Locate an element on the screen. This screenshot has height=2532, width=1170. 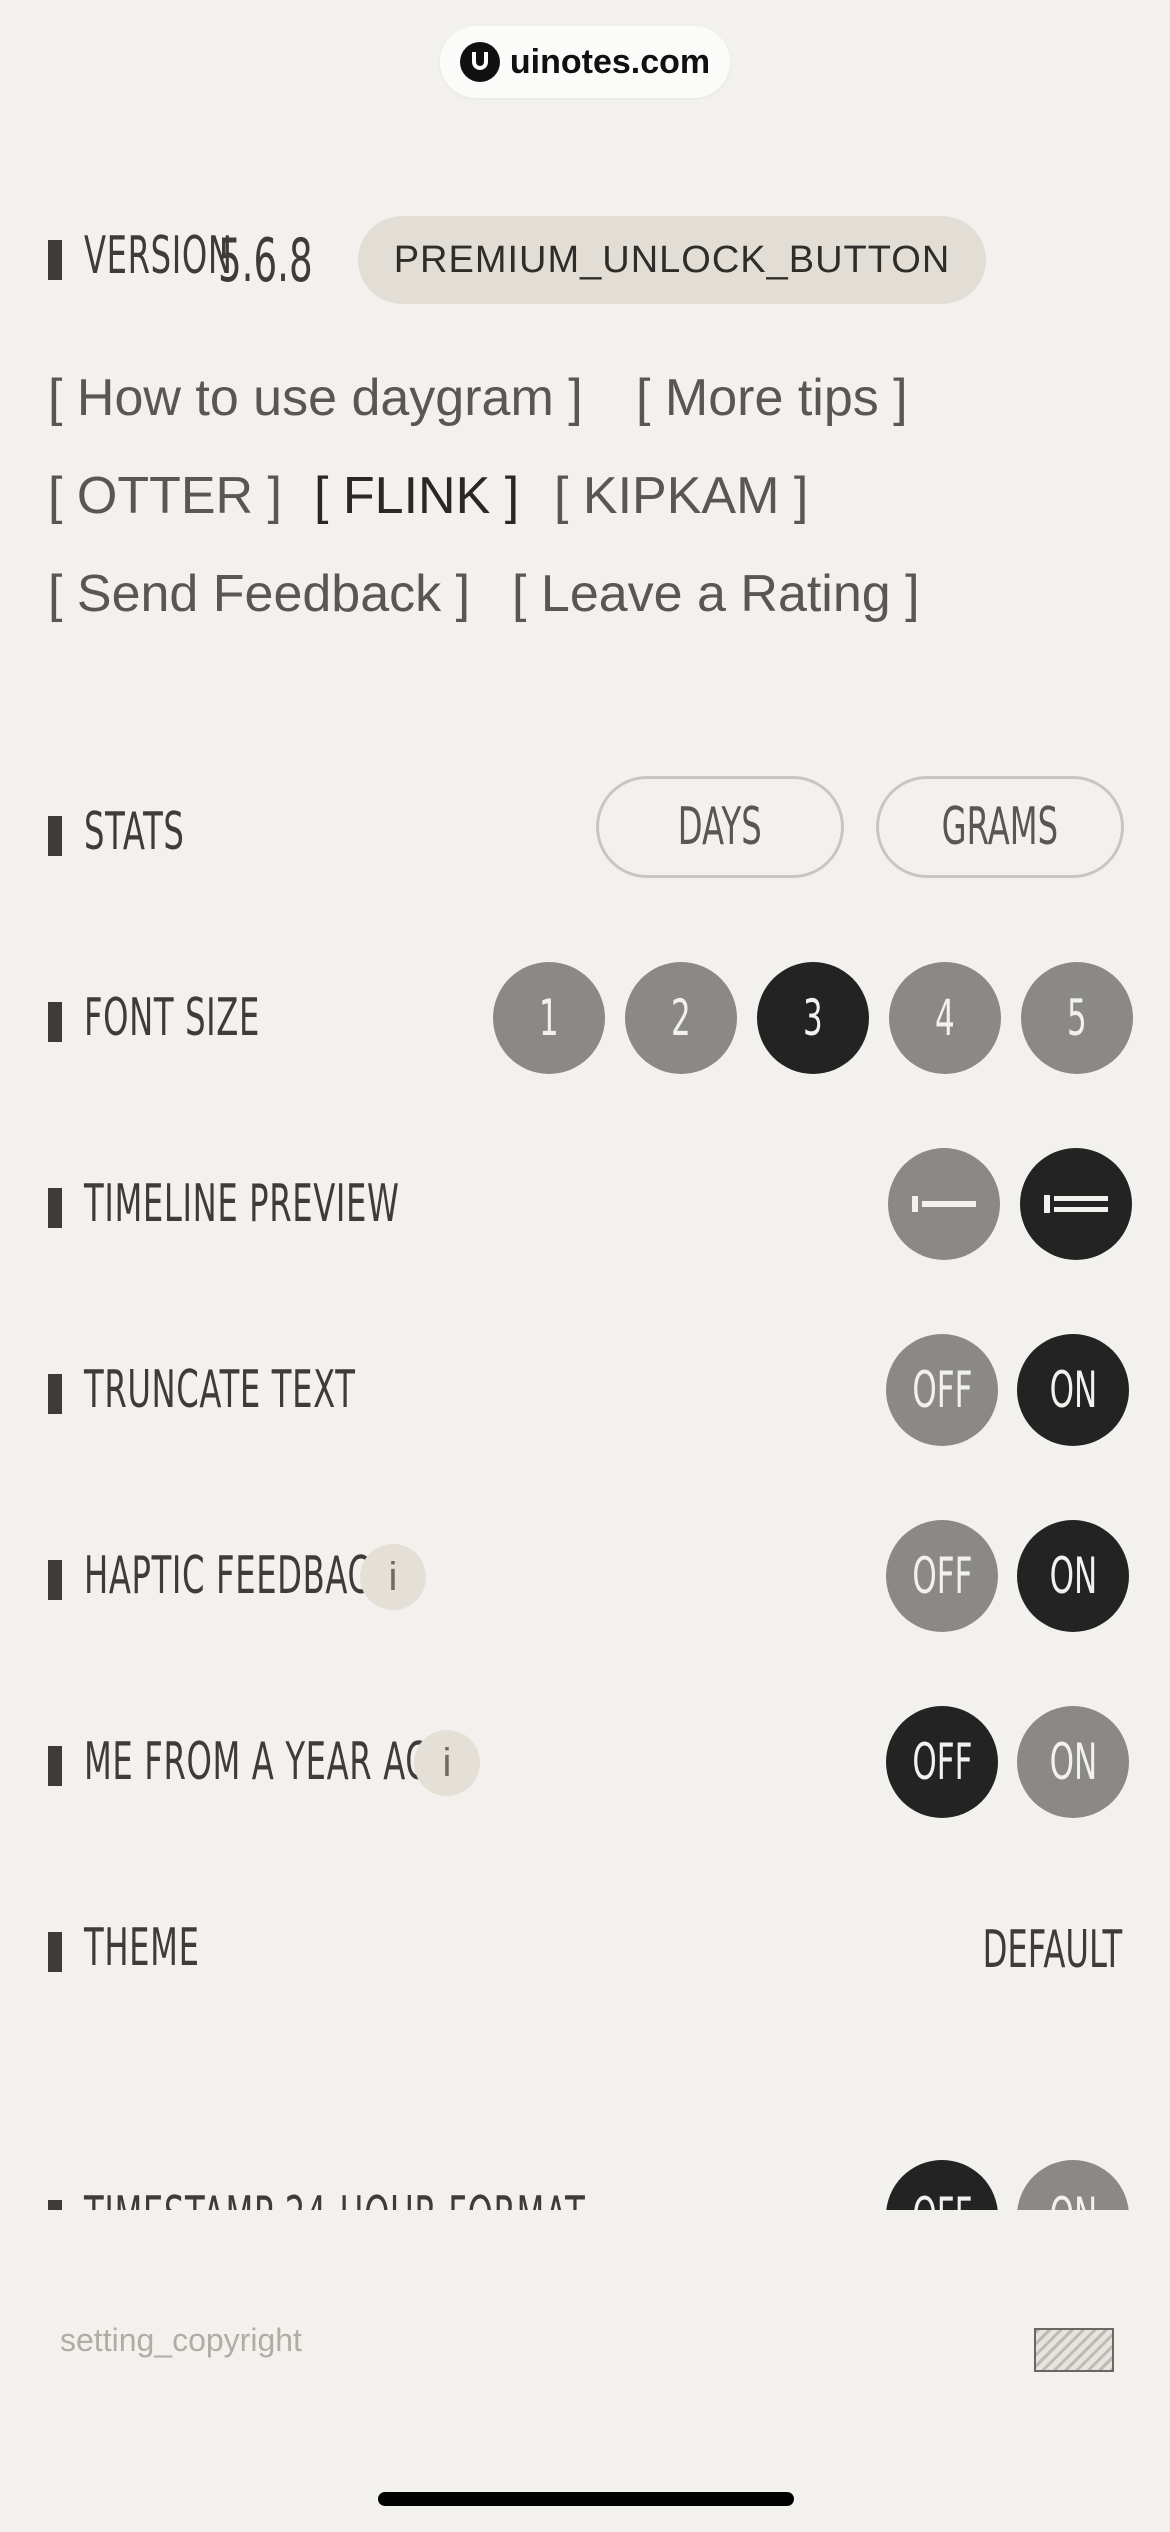
font-size-option-5: 5 is located at coordinates (1077, 1018).